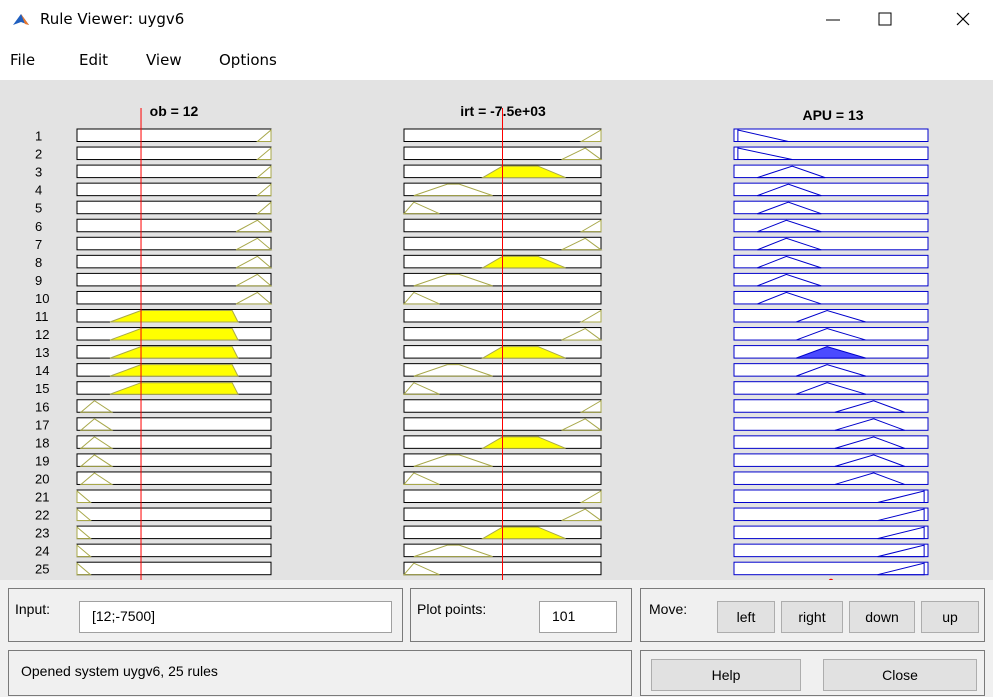 Image resolution: width=993 pixels, height=697 pixels. What do you see at coordinates (42, 352) in the screenshot?
I see `rule-row-label: 13` at bounding box center [42, 352].